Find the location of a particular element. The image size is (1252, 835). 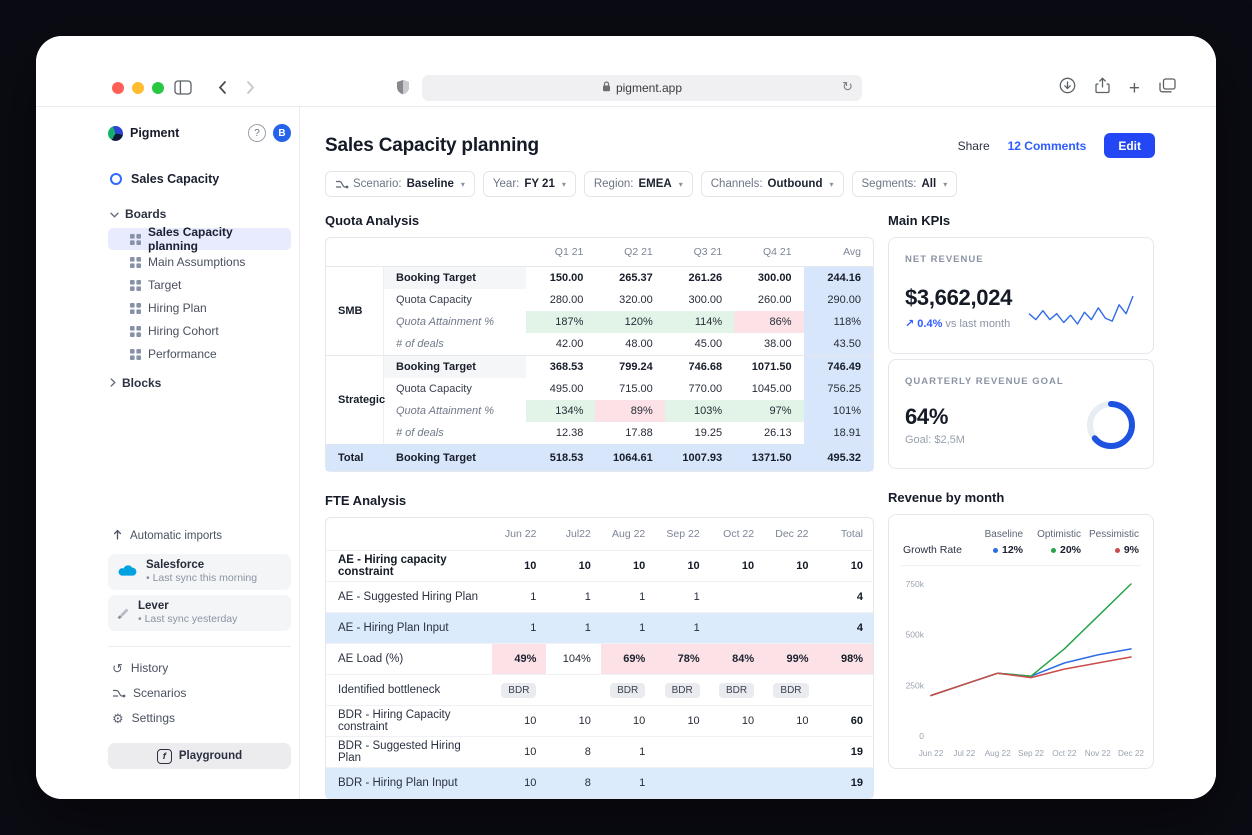

sidebar-item-target: Target is located at coordinates (199, 285).